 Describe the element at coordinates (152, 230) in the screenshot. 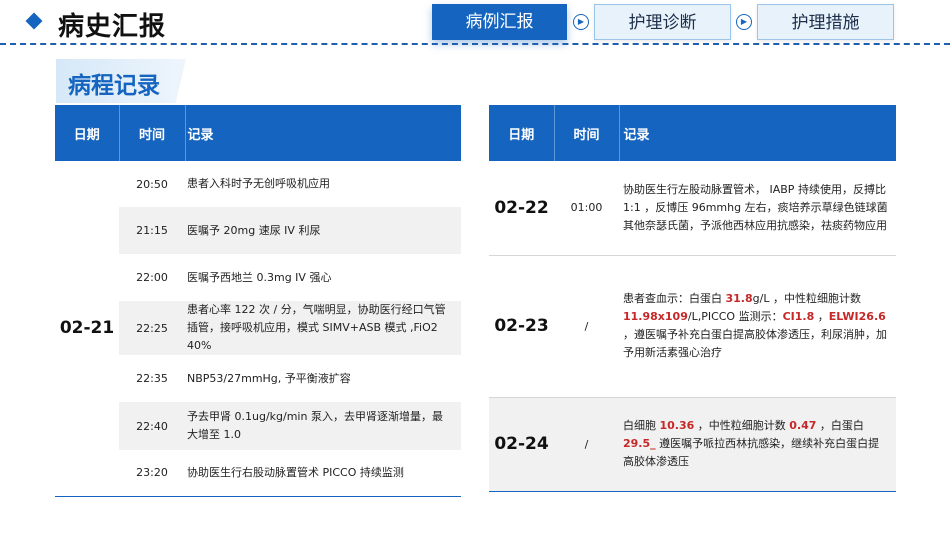

I see `time-cell: 21:15` at that location.